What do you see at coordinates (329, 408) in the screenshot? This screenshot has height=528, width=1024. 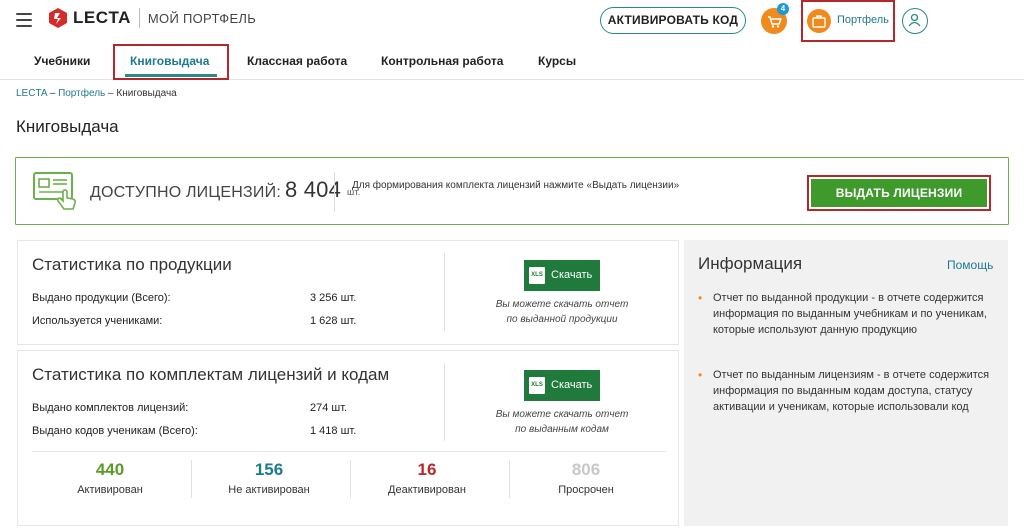 I see `stat-value: 274 шт.` at bounding box center [329, 408].